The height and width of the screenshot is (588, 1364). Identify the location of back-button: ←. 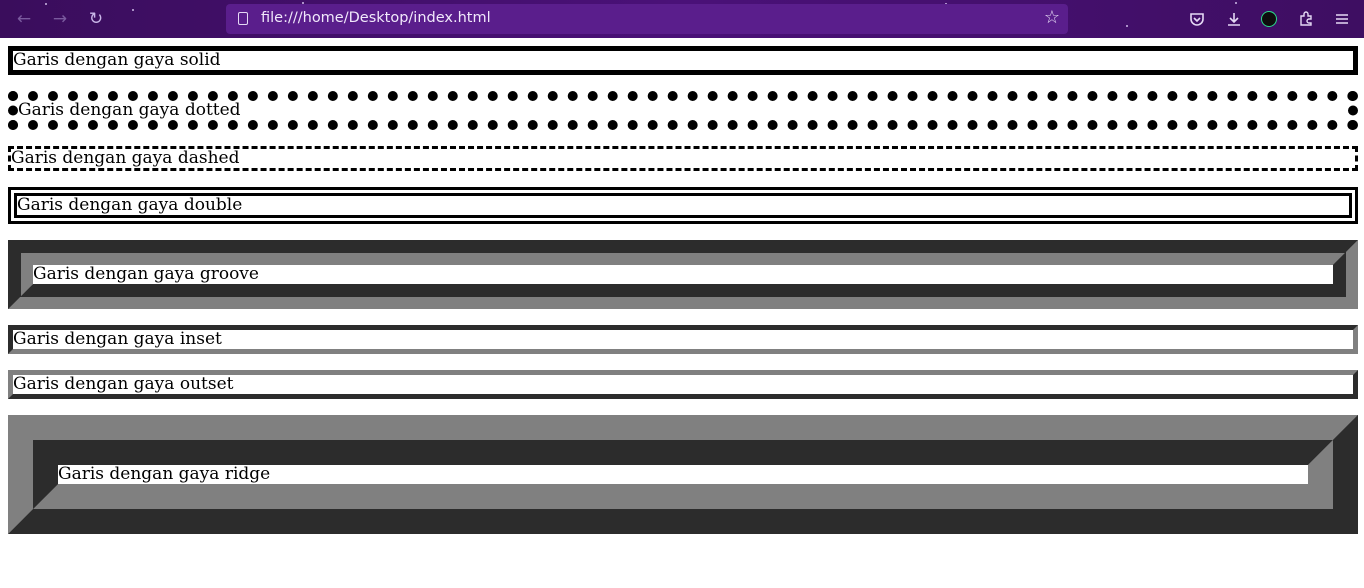
(24, 19).